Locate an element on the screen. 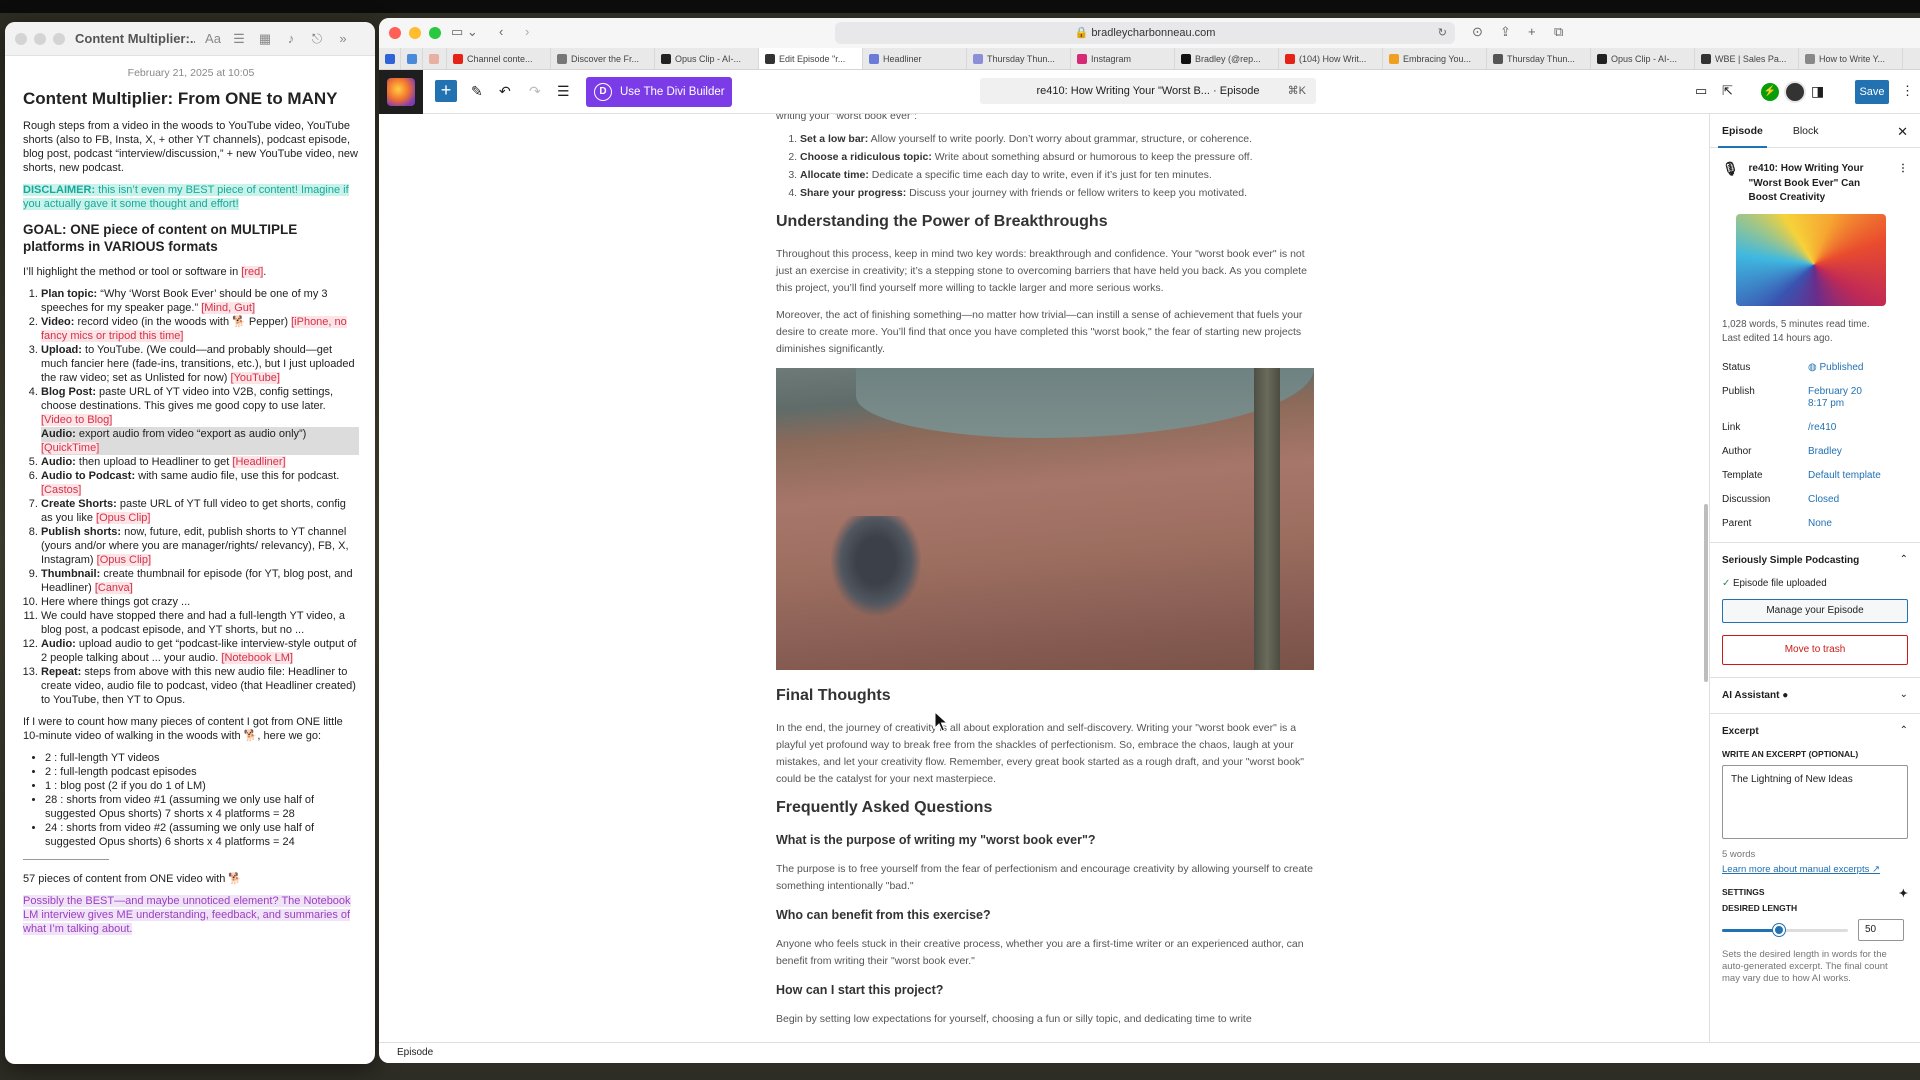 Image resolution: width=1920 pixels, height=1080 pixels. divi-builder-button: D Use The Divi Builder is located at coordinates (659, 92).